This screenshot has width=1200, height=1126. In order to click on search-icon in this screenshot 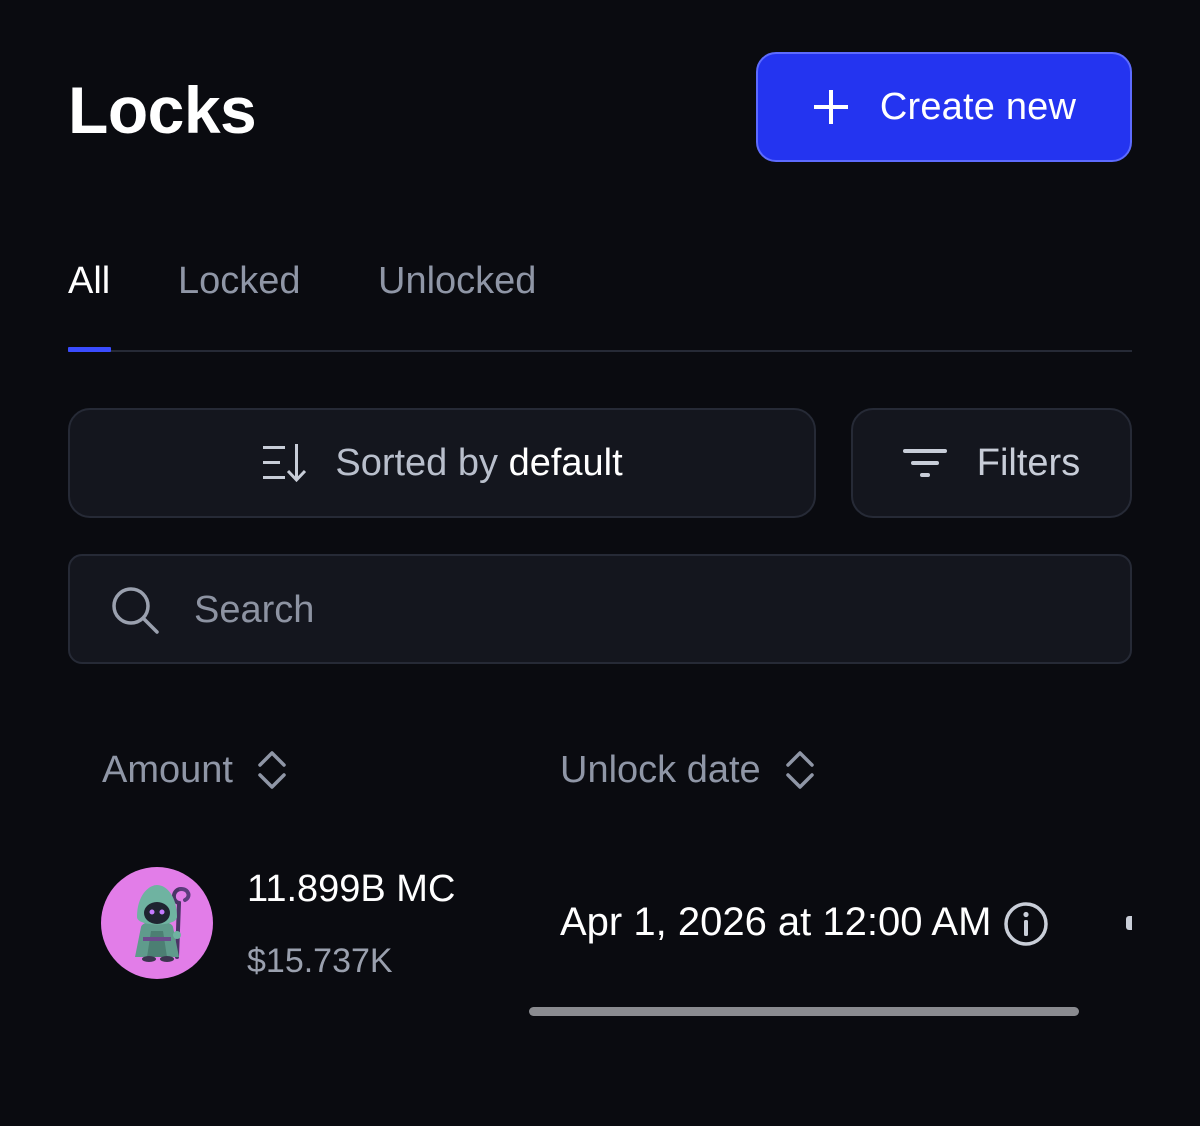, I will do `click(135, 610)`.